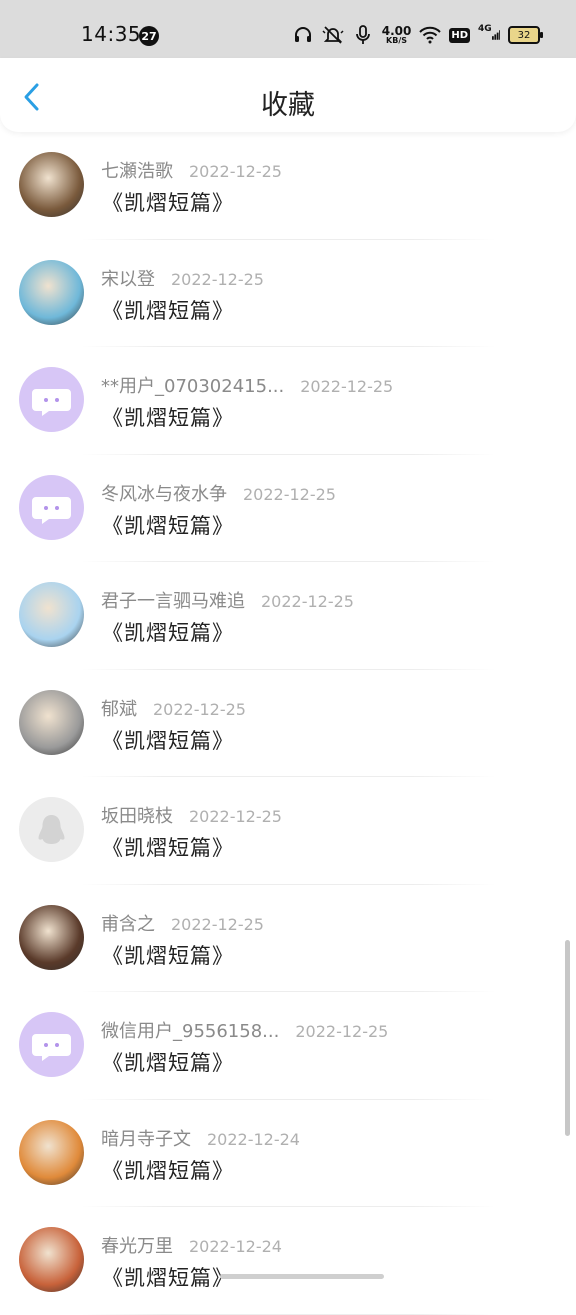  I want to click on user-name: 宋以登, so click(128, 279).